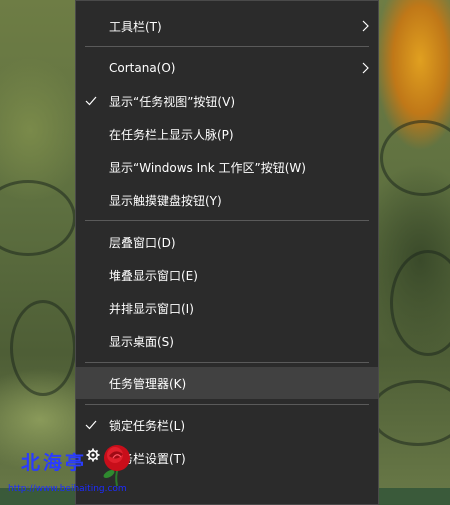 The image size is (450, 505). What do you see at coordinates (147, 425) in the screenshot?
I see `menu-item-label: 锁定任务栏(L)` at bounding box center [147, 425].